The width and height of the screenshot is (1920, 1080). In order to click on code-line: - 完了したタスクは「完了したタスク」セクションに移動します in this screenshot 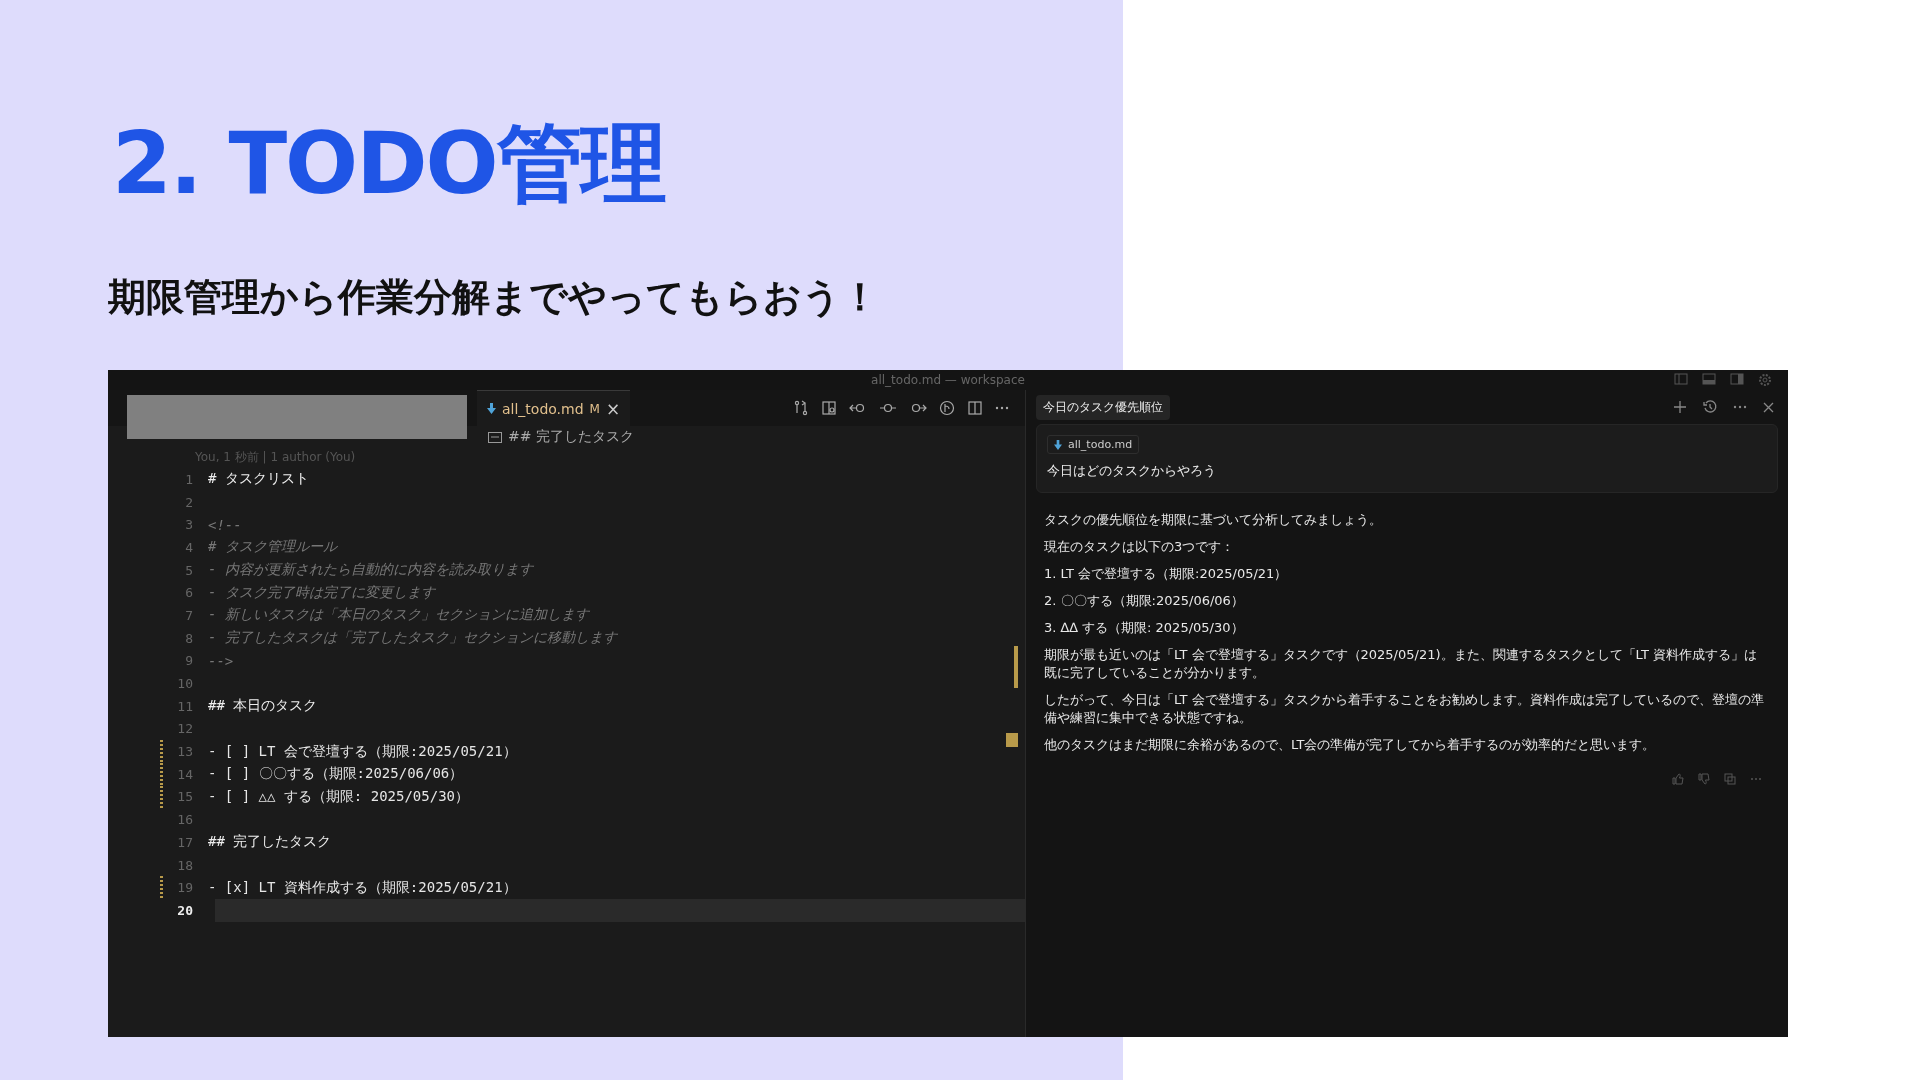, I will do `click(412, 638)`.